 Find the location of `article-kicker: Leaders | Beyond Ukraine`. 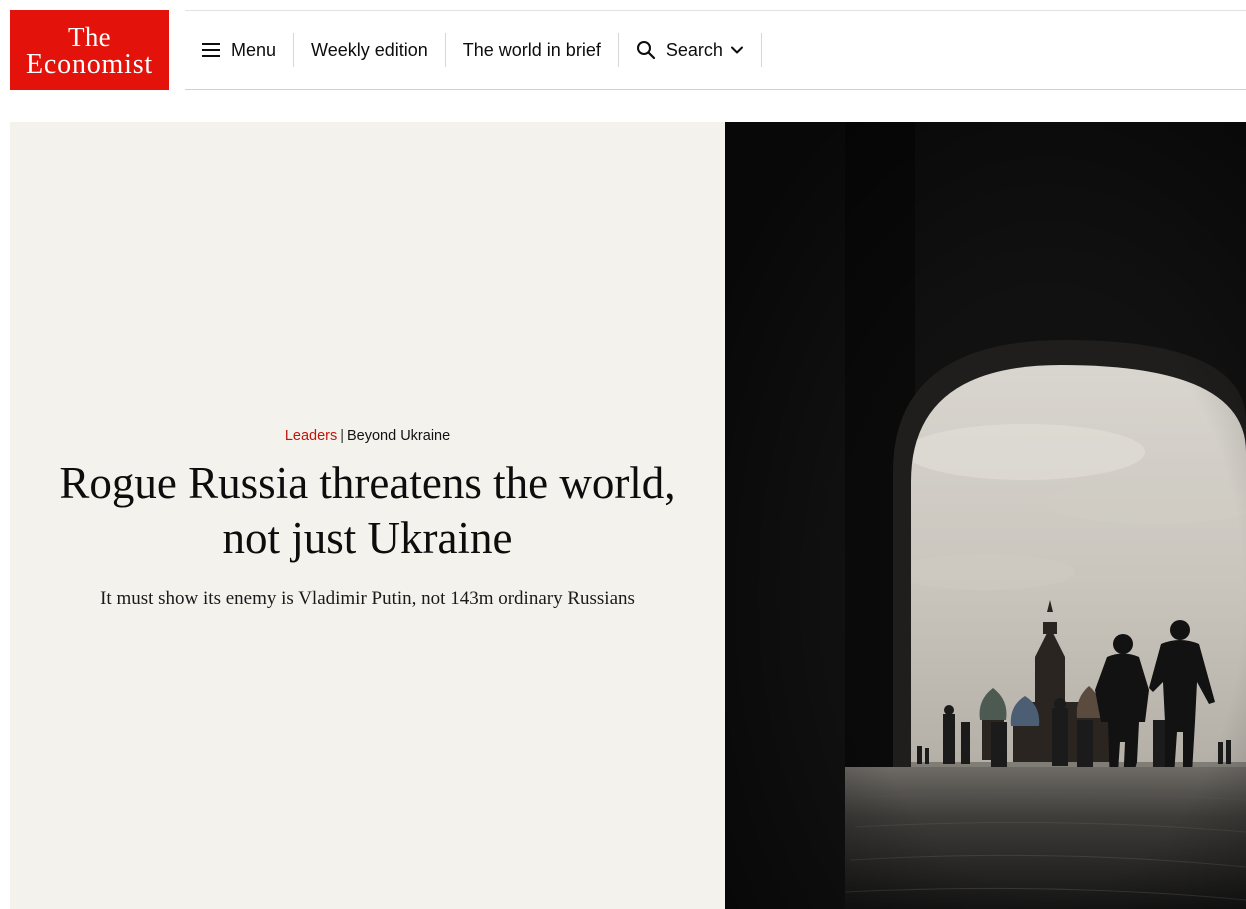

article-kicker: Leaders | Beyond Ukraine is located at coordinates (367, 436).